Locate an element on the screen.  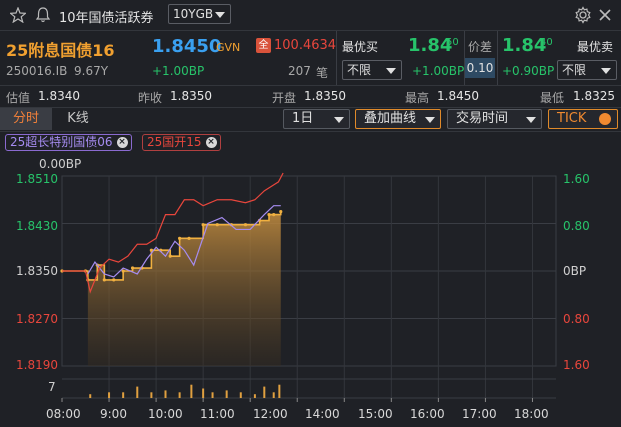
prev-close-value: 1.8350 is located at coordinates (191, 96).